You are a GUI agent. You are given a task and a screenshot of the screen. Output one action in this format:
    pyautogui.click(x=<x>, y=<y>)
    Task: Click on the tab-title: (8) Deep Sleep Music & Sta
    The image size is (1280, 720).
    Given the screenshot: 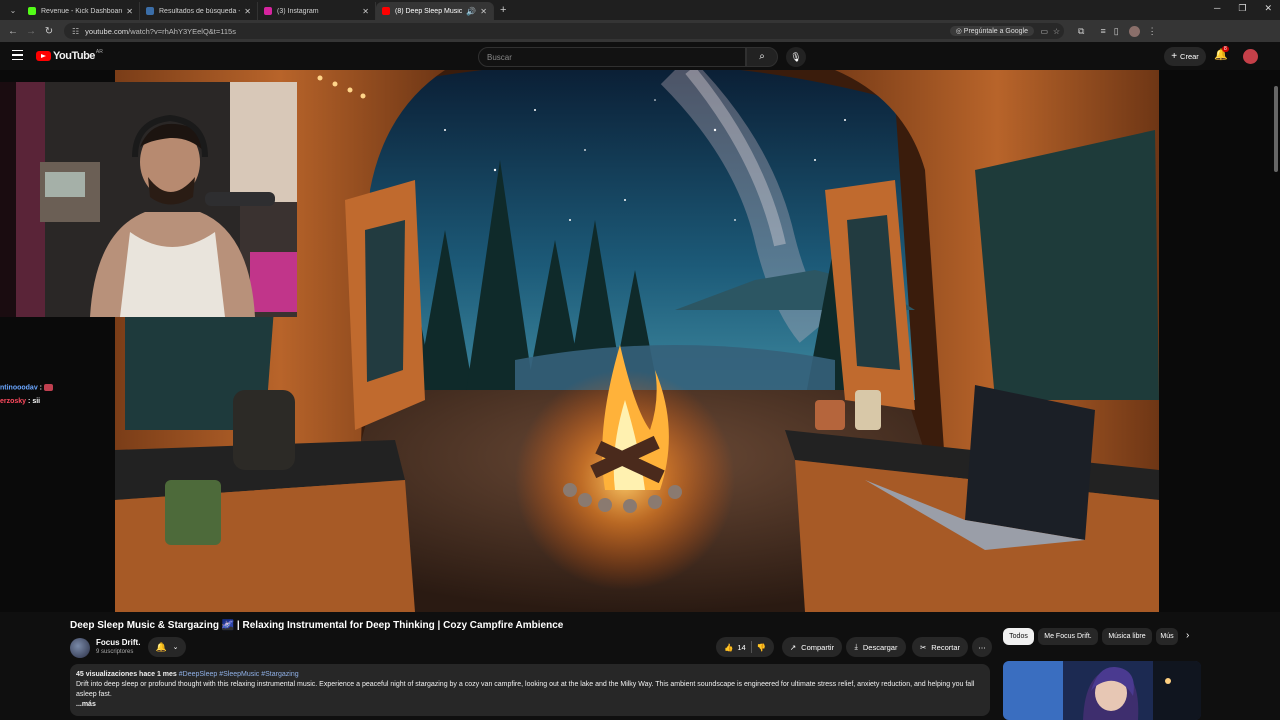 What is the action you would take?
    pyautogui.click(x=429, y=11)
    